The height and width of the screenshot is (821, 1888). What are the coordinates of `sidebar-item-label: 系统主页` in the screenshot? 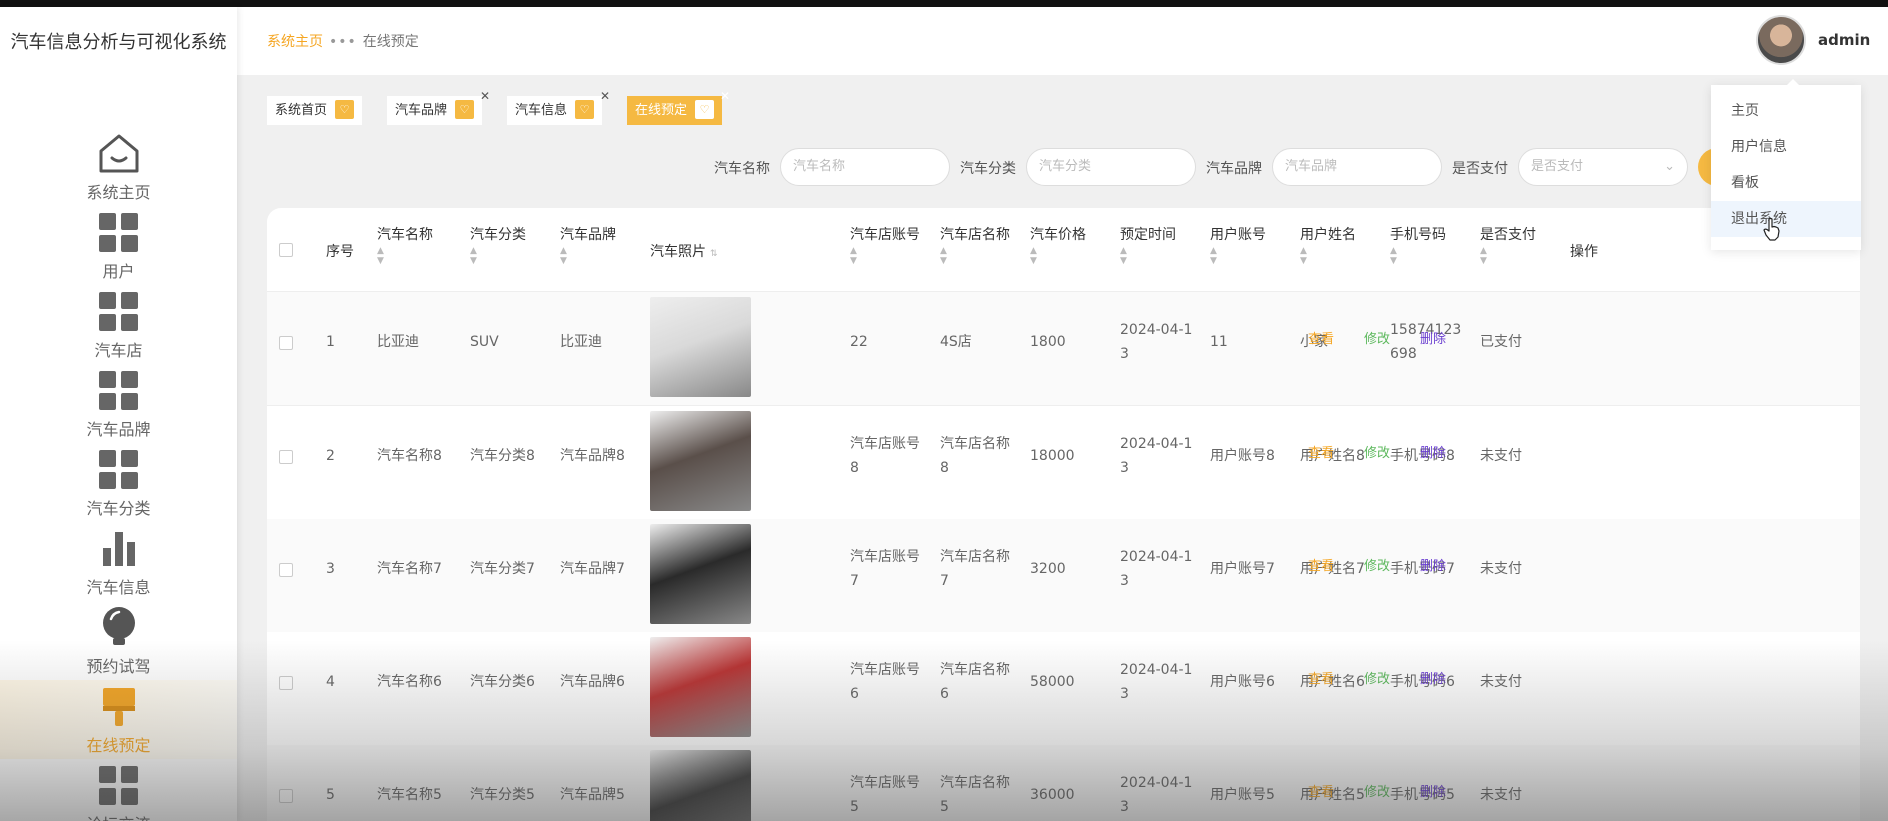 It's located at (118, 192).